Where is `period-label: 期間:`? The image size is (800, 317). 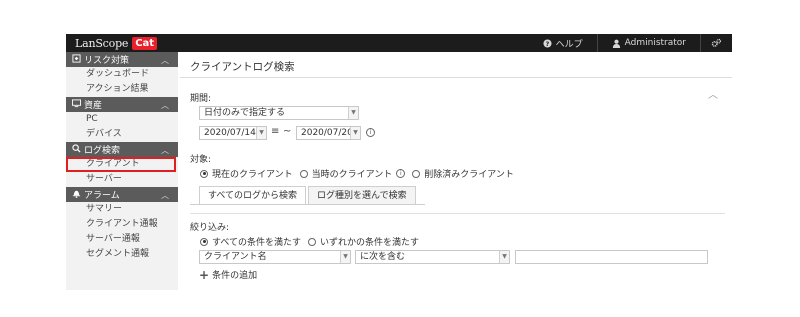 period-label: 期間: is located at coordinates (201, 99).